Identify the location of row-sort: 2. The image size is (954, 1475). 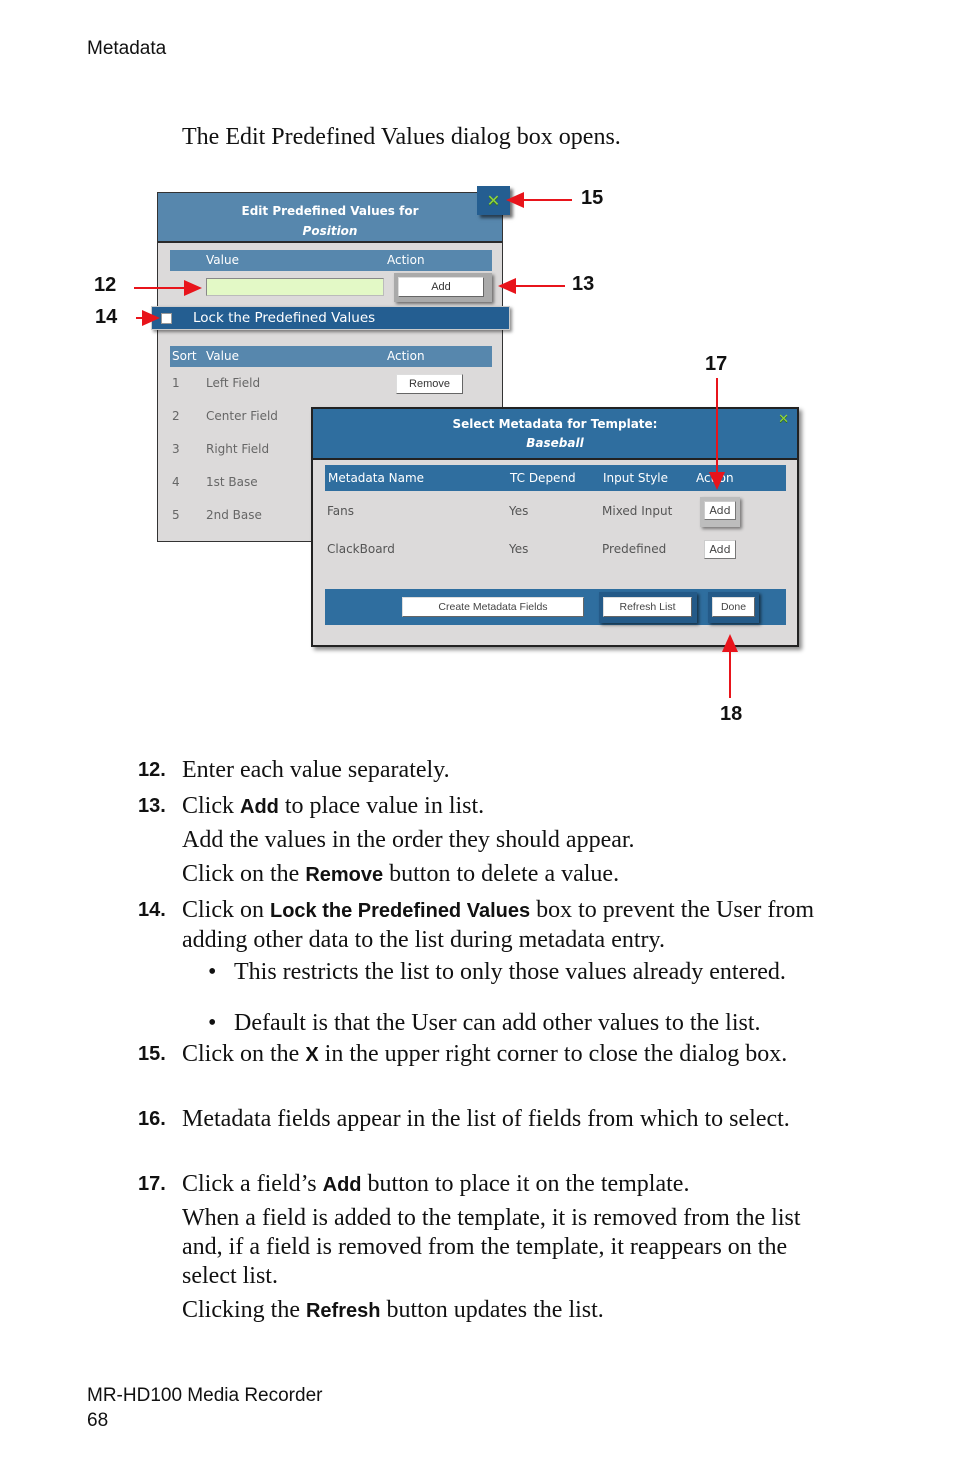
(176, 416).